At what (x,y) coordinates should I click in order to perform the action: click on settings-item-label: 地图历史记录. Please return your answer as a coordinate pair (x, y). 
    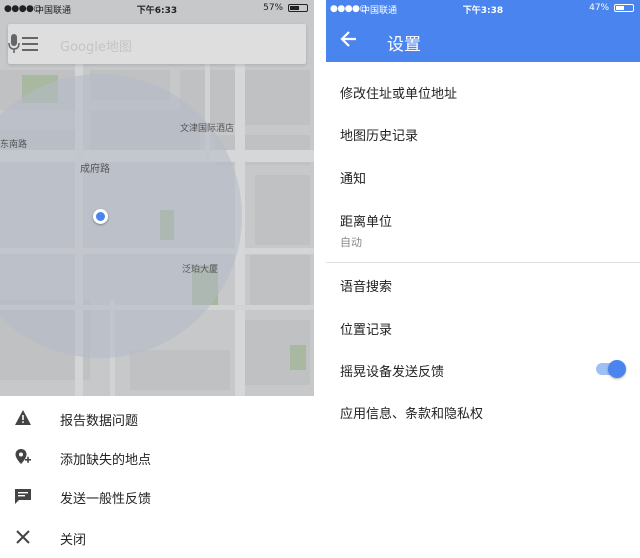
    Looking at the image, I should click on (379, 136).